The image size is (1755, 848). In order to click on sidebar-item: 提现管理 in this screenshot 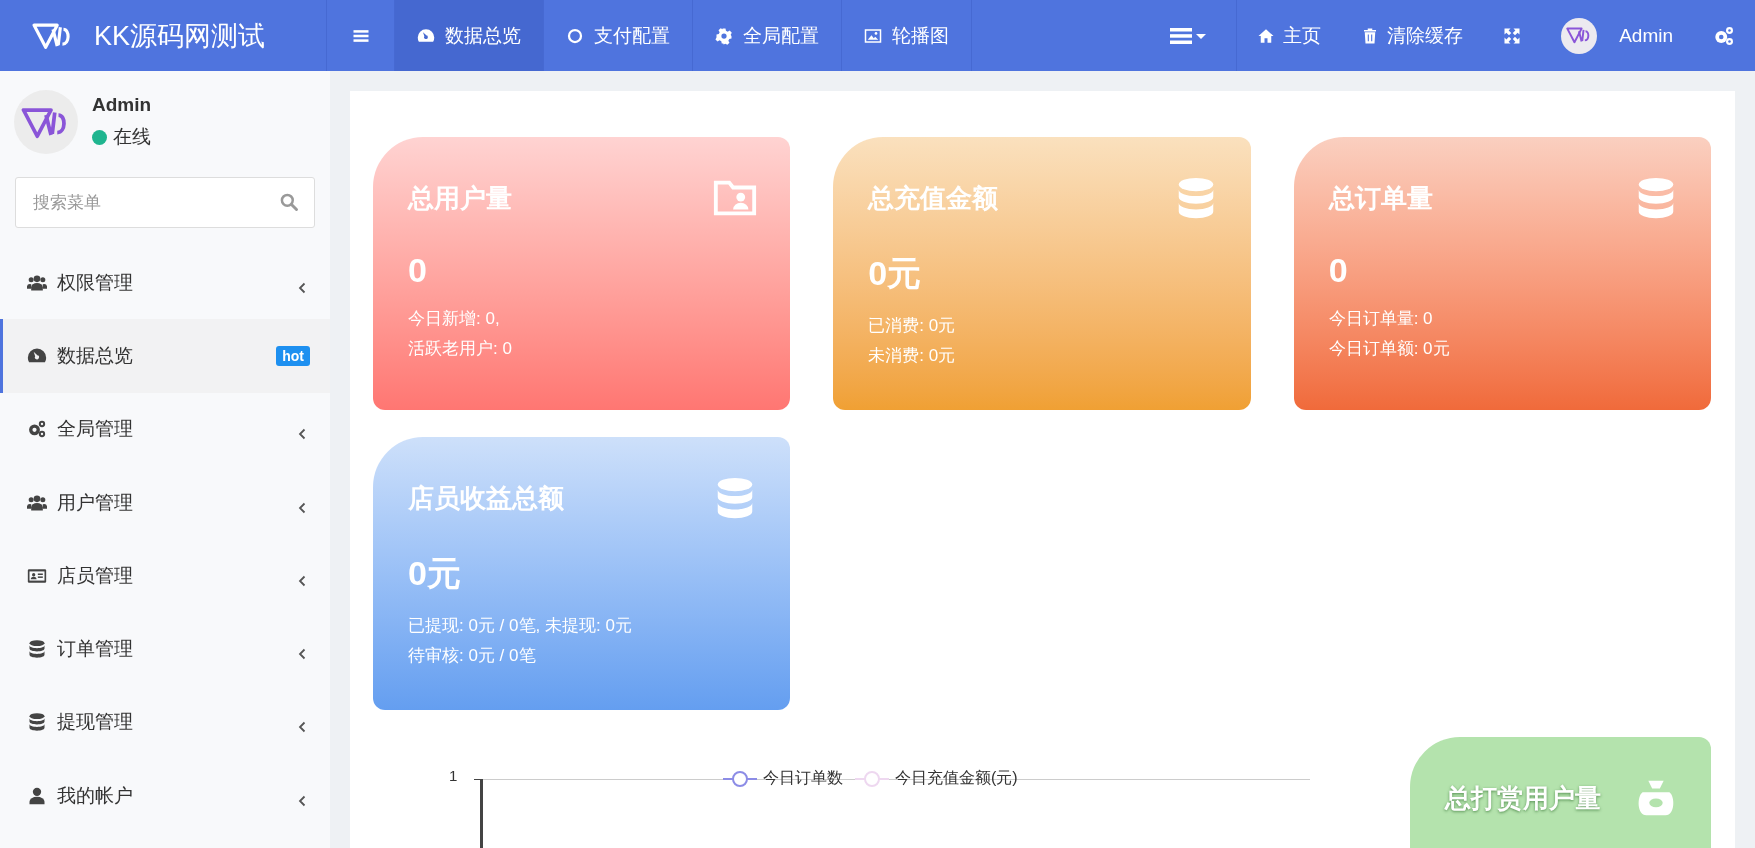, I will do `click(165, 722)`.